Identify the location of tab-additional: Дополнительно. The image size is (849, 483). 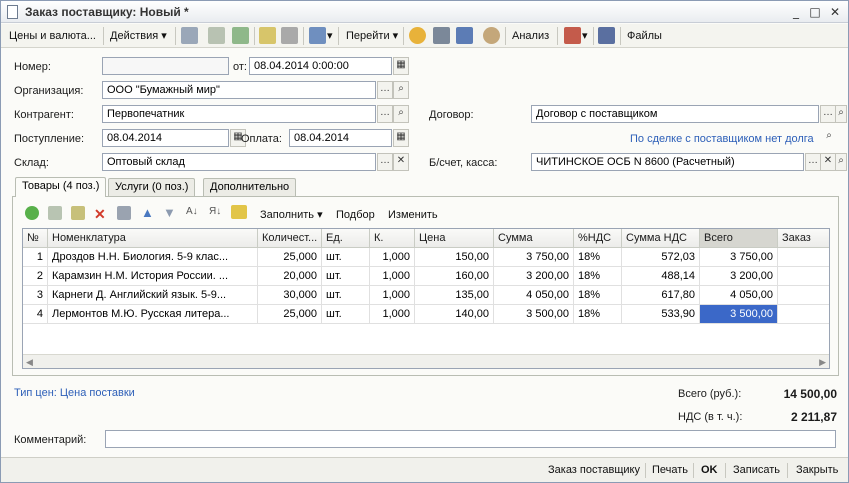
(250, 187).